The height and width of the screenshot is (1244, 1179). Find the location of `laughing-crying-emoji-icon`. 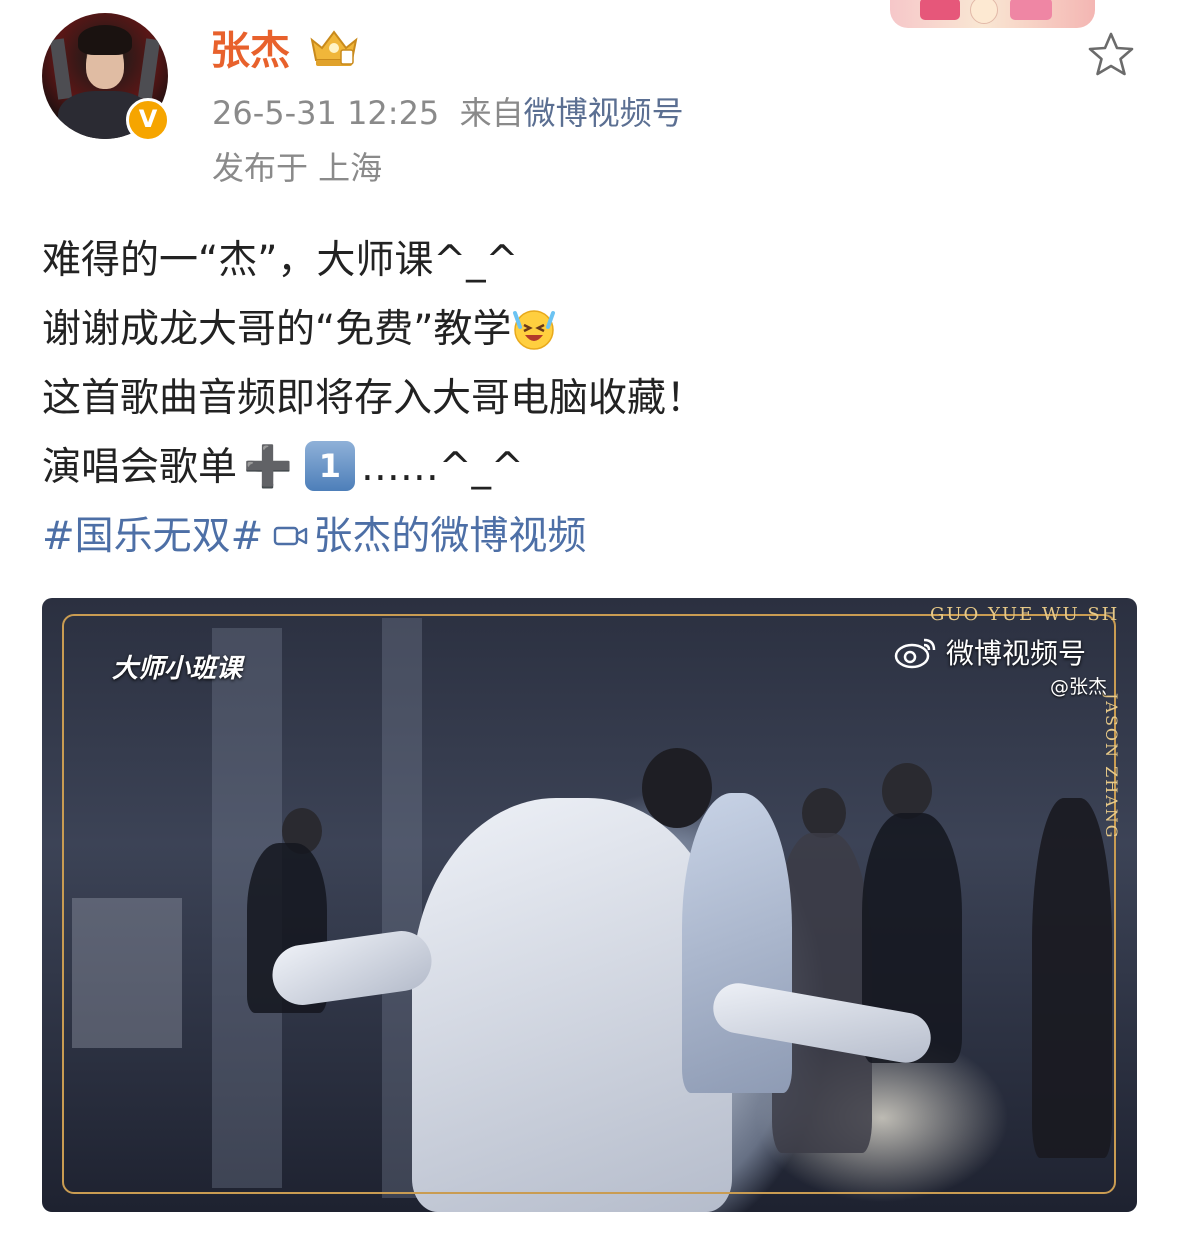

laughing-crying-emoji-icon is located at coordinates (534, 329).